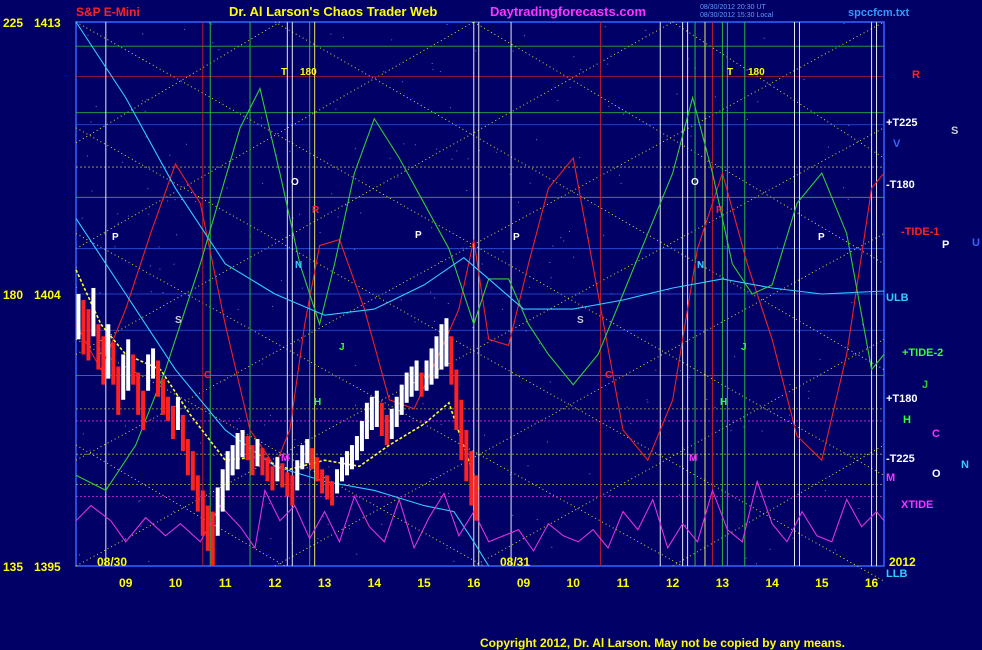 The width and height of the screenshot is (982, 650). I want to click on right-label: LLB, so click(896, 574).